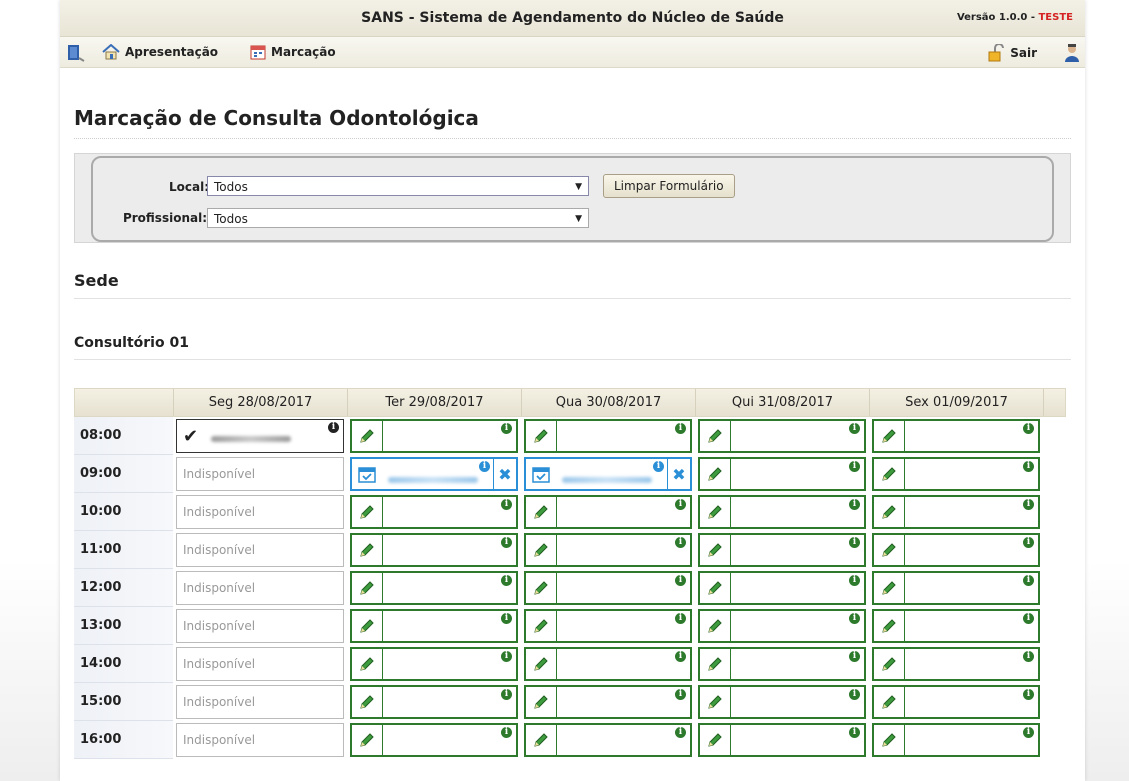  Describe the element at coordinates (398, 186) in the screenshot. I see `local-select: Todos ▼` at that location.